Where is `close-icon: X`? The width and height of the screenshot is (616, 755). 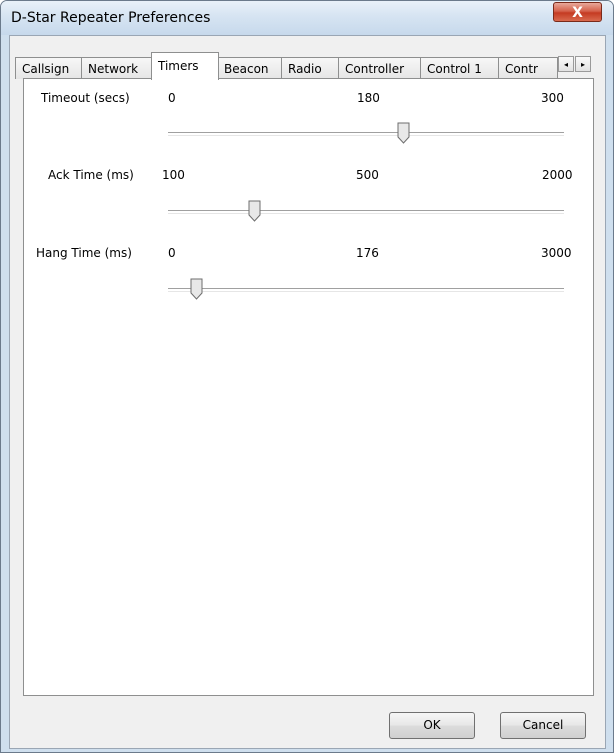 close-icon: X is located at coordinates (577, 13).